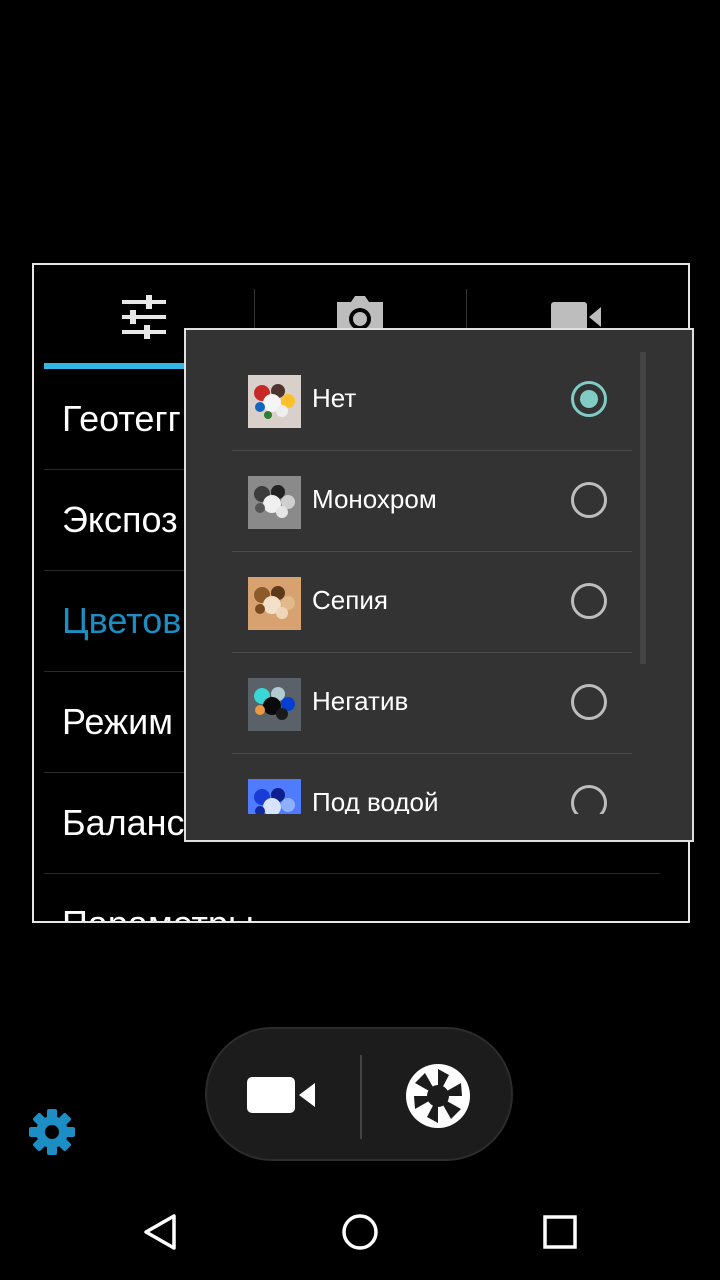  I want to click on option-label: Сепия, so click(350, 600).